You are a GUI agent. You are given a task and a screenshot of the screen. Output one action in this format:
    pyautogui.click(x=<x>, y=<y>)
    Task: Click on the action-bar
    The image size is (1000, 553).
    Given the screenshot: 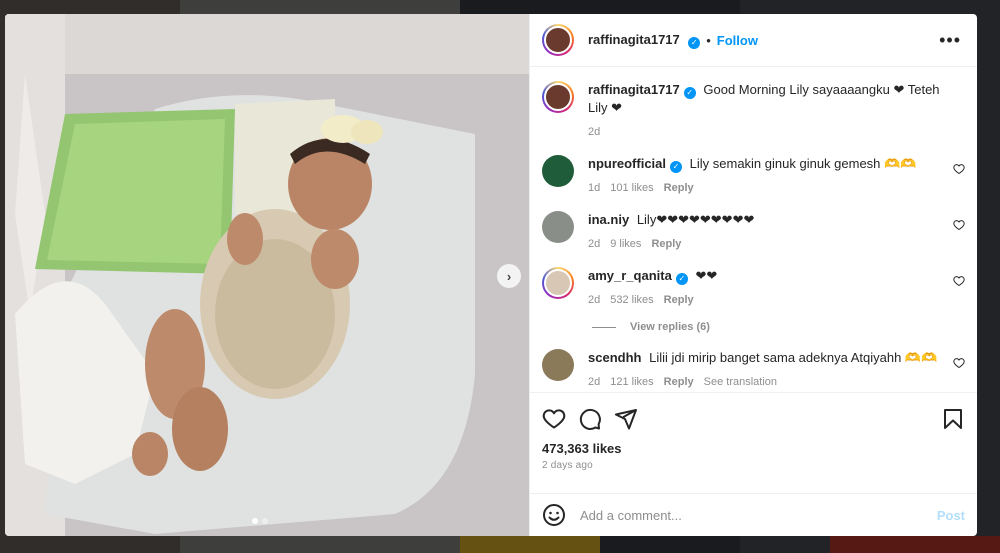 What is the action you would take?
    pyautogui.click(x=753, y=419)
    